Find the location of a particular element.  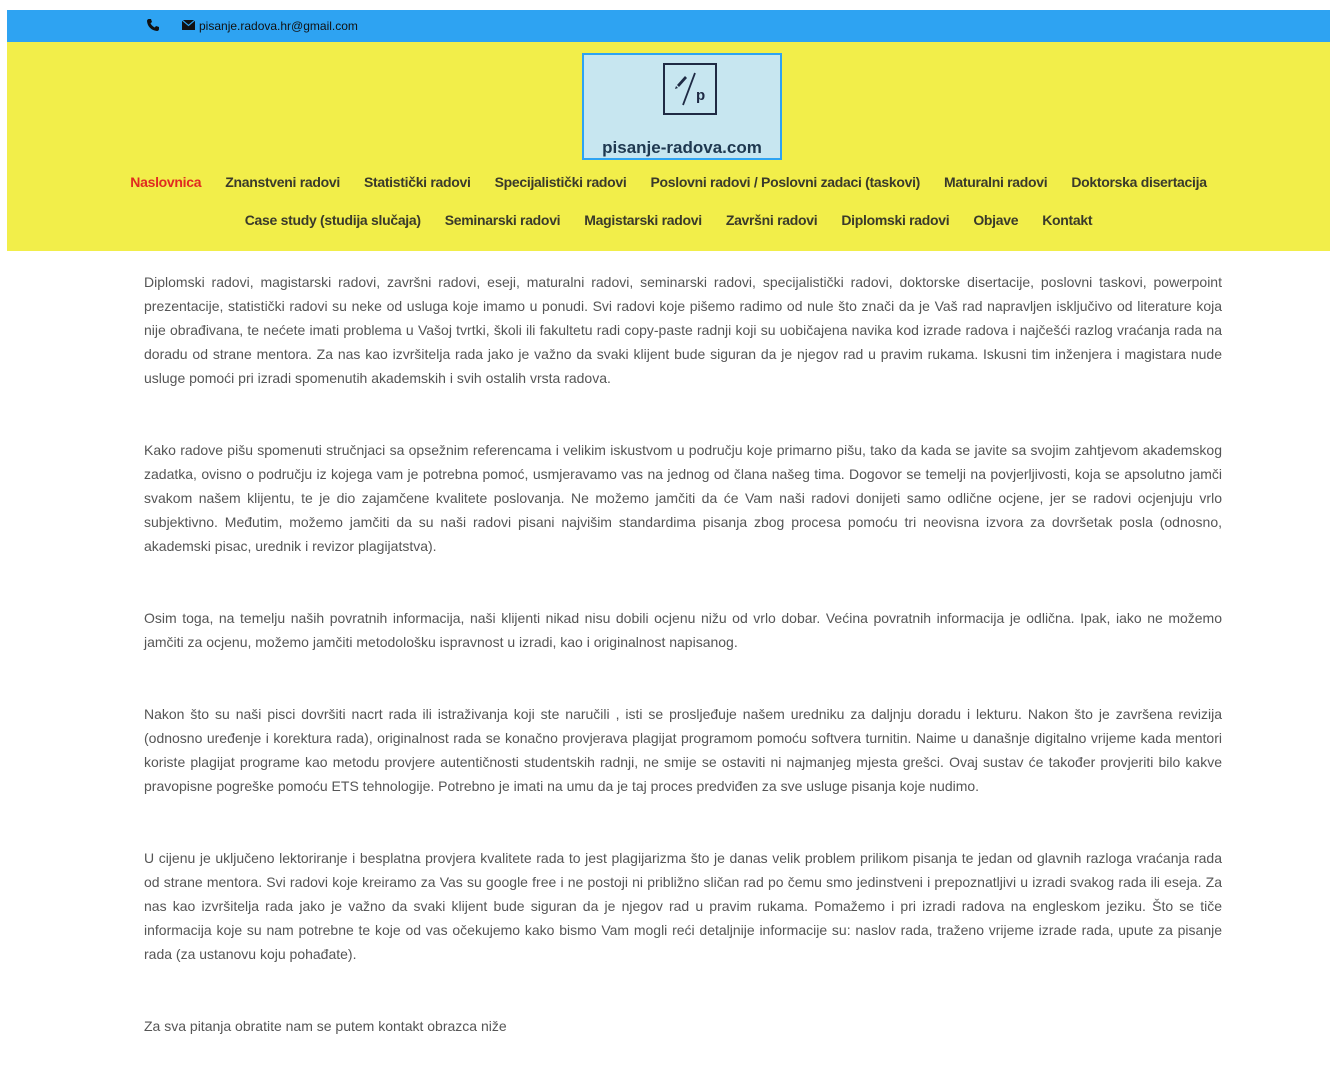

phone-icon is located at coordinates (153, 25).